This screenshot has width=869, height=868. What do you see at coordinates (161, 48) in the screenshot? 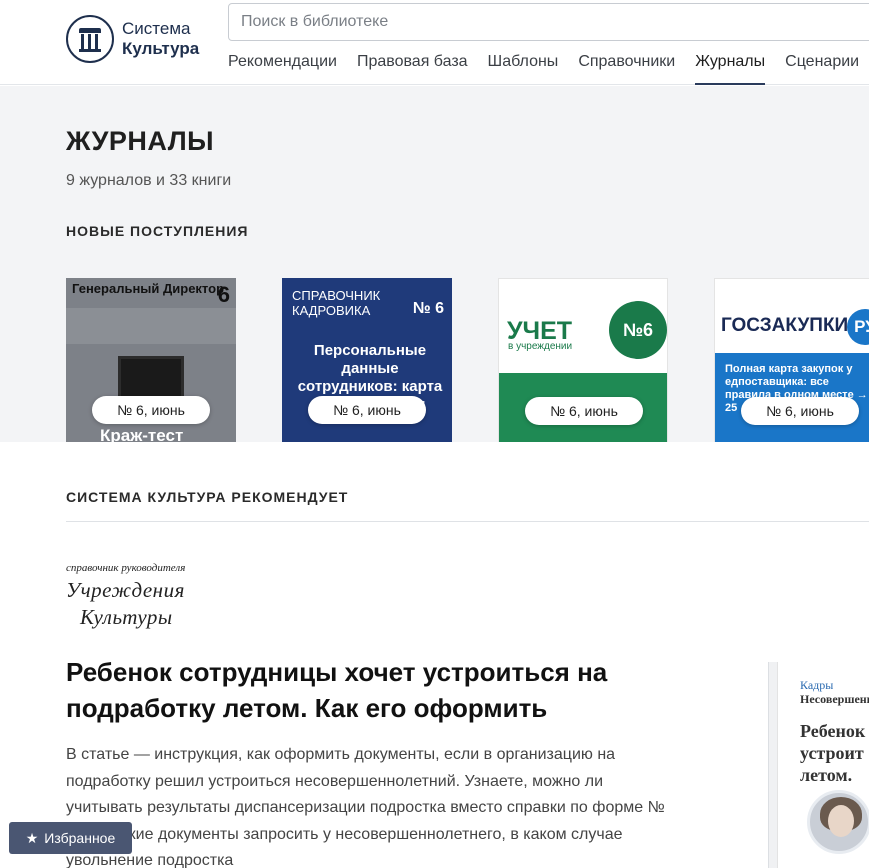
I see `logo-line2: Культура` at bounding box center [161, 48].